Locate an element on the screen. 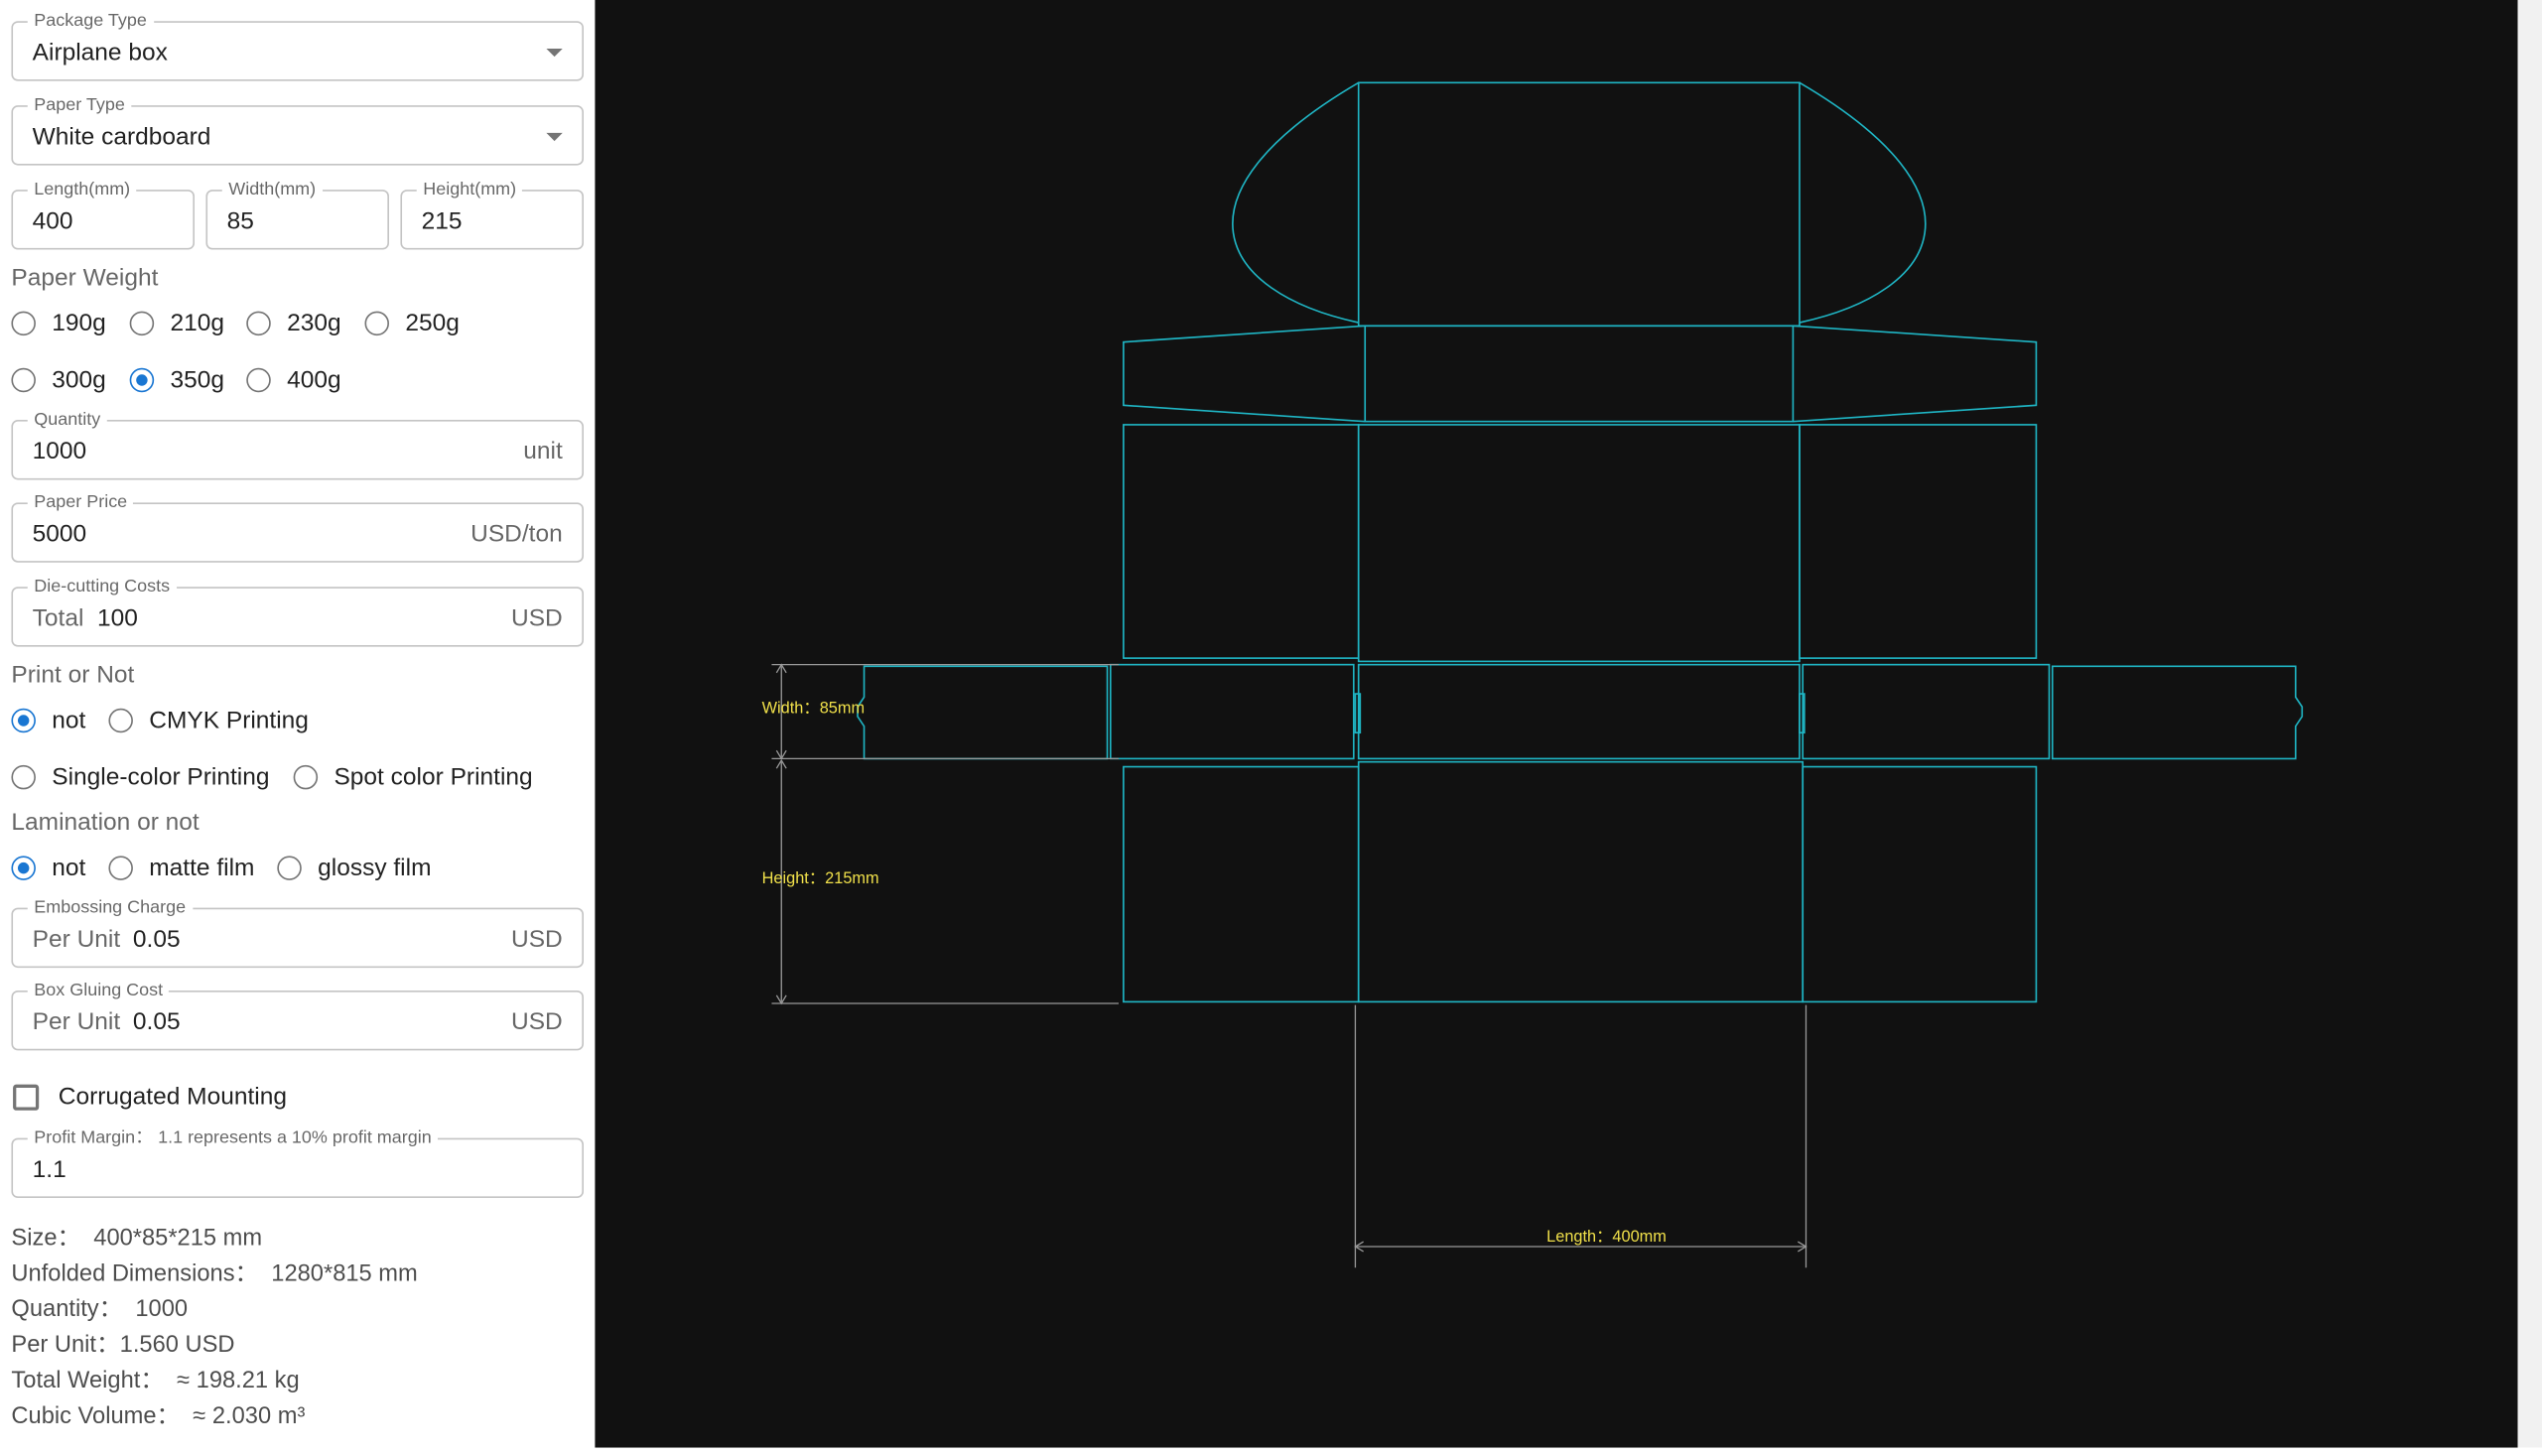 The height and width of the screenshot is (1456, 2542). paper-price-value: 5000 is located at coordinates (60, 534).